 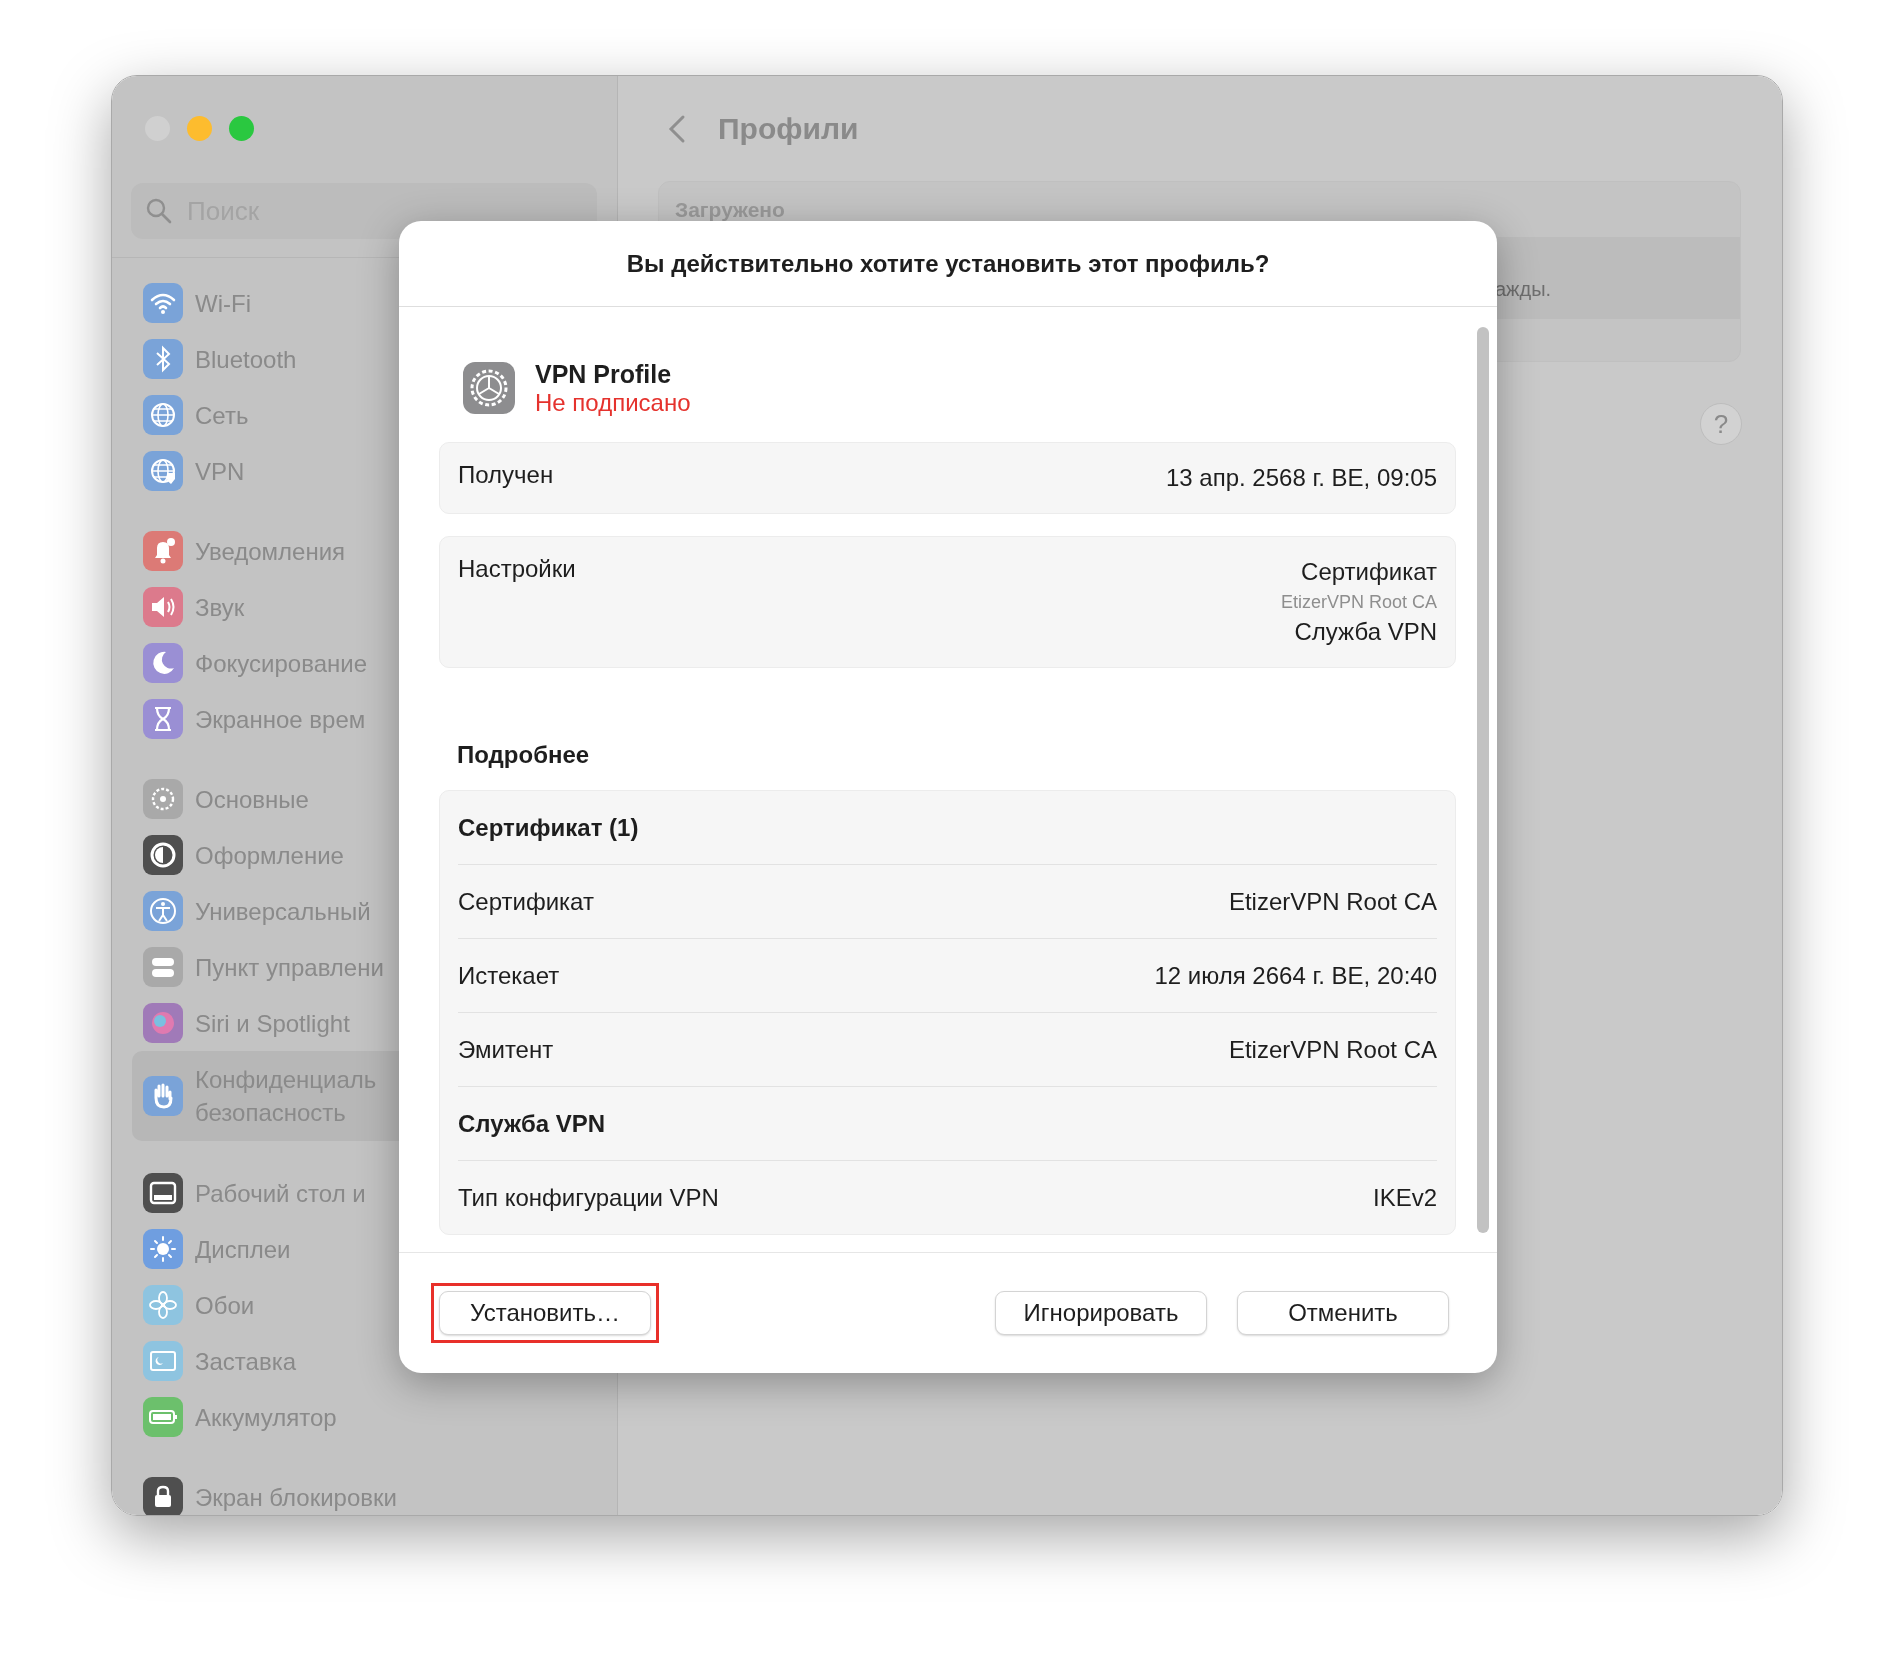 What do you see at coordinates (1101, 1313) in the screenshot?
I see `dialog-button: Игнорировать` at bounding box center [1101, 1313].